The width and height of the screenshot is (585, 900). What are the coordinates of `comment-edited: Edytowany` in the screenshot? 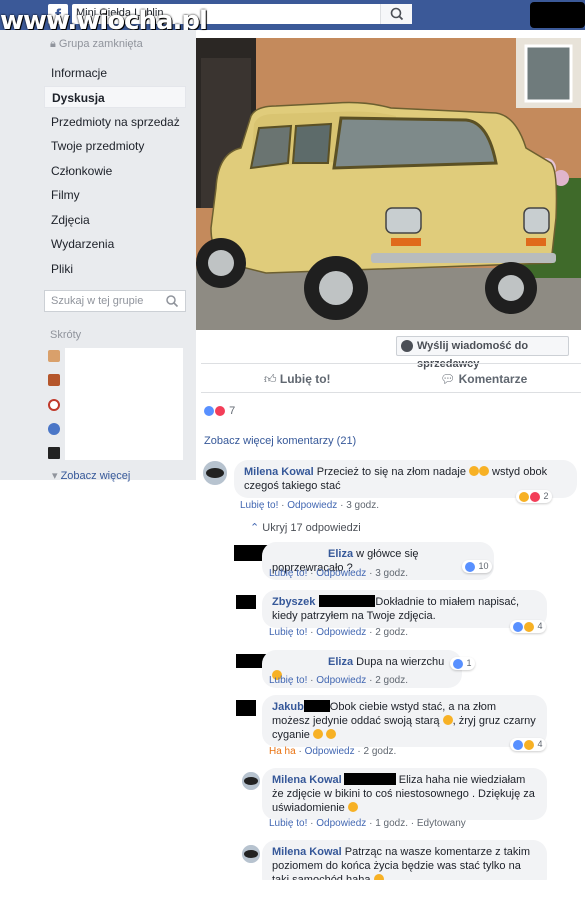 It's located at (441, 823).